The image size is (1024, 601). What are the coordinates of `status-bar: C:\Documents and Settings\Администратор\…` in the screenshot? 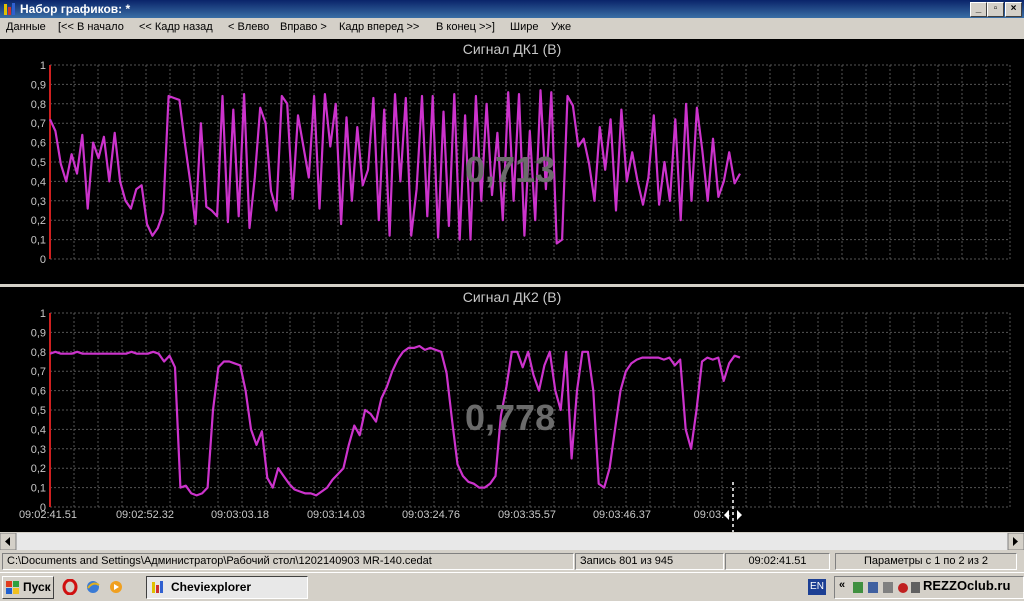 It's located at (512, 561).